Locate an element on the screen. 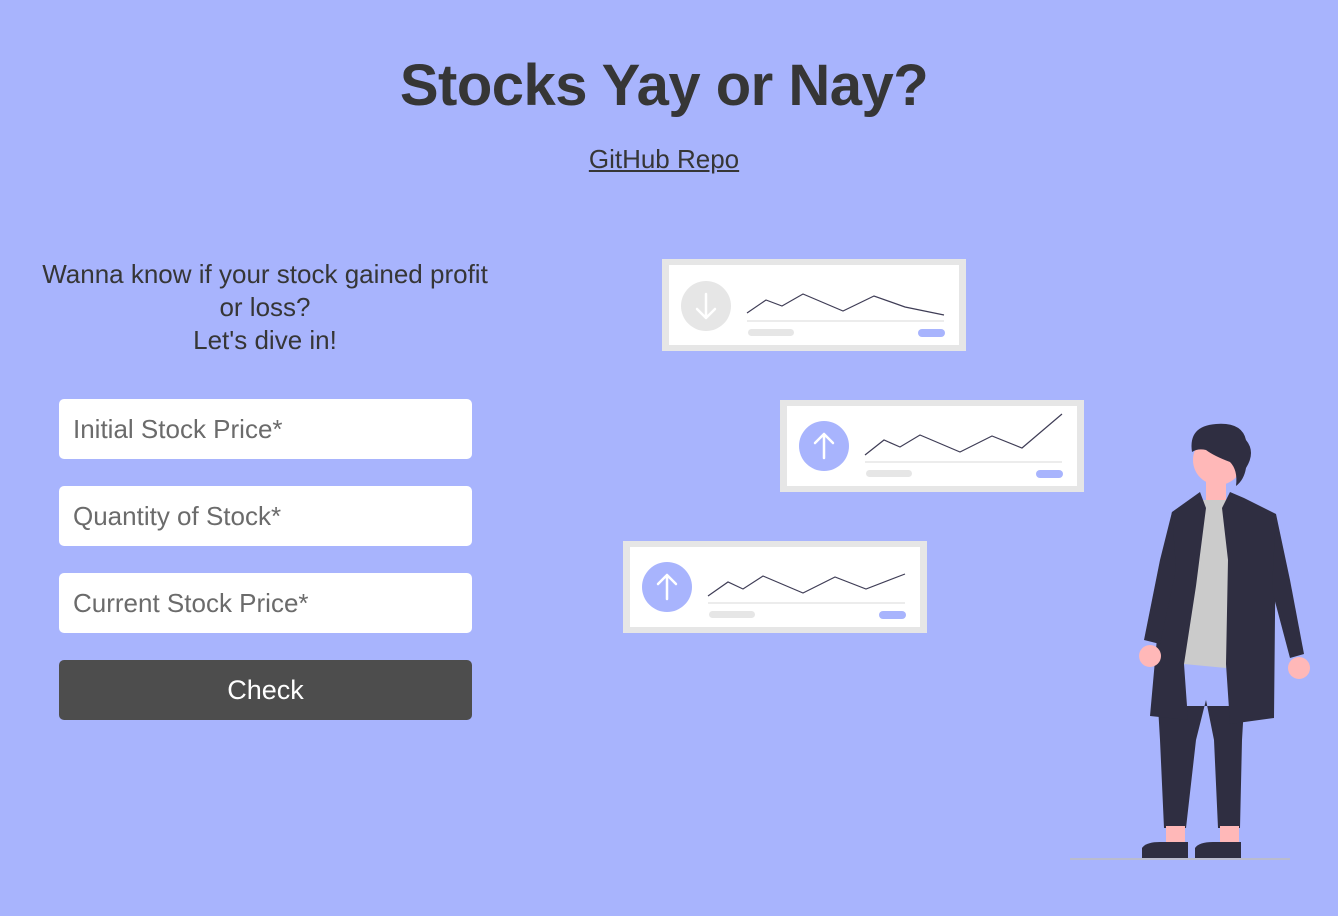 This screenshot has width=1338, height=916. arrow-down-icon is located at coordinates (706, 306).